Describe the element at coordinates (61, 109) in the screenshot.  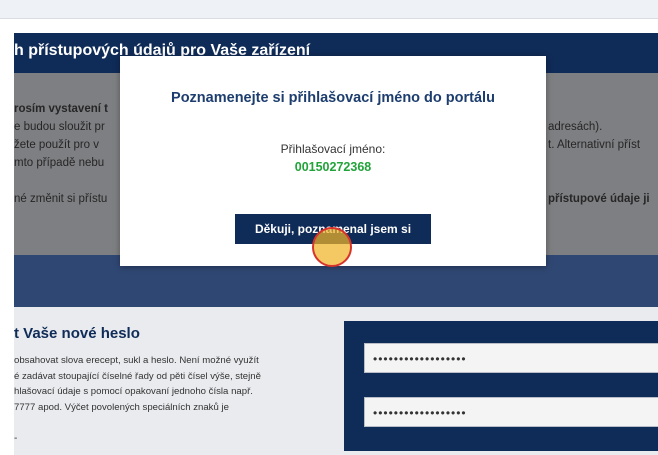
I see `intro-line: rosím vystavení t` at that location.